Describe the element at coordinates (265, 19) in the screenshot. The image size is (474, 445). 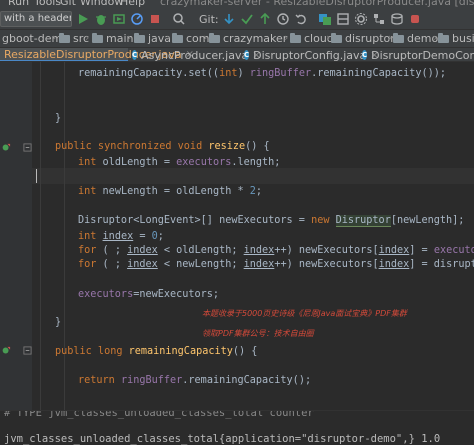
I see `git-push-icon` at that location.